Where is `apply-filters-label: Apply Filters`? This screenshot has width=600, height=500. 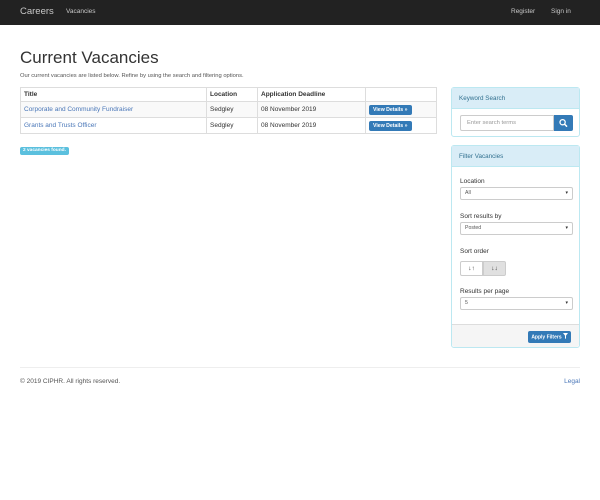 apply-filters-label: Apply Filters is located at coordinates (546, 337).